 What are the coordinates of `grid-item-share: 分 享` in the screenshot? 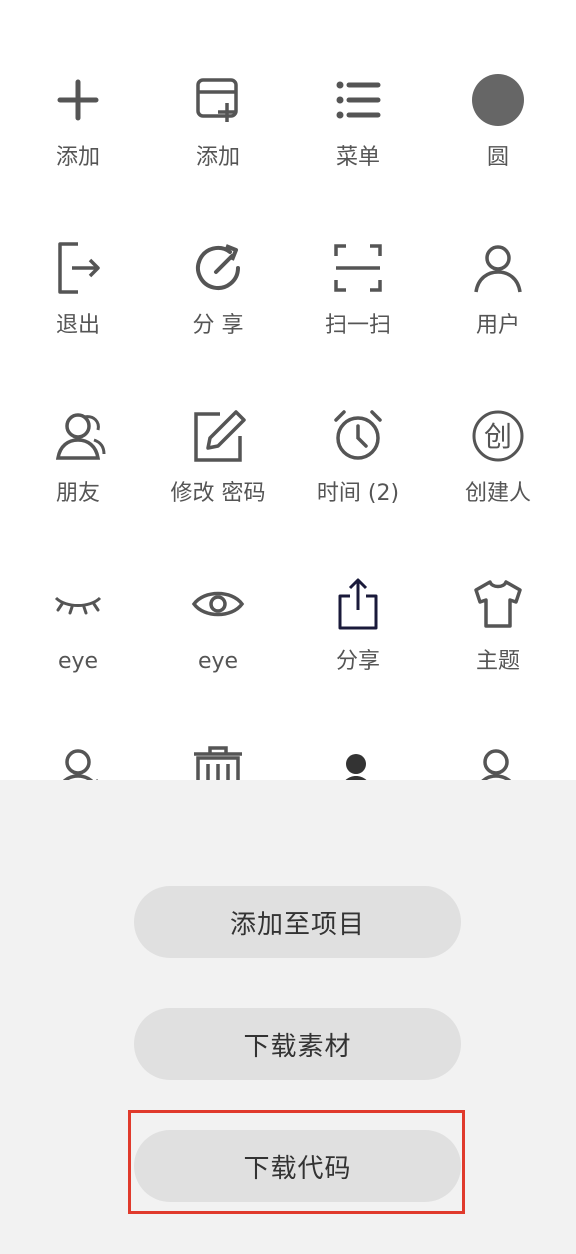 It's located at (218, 258).